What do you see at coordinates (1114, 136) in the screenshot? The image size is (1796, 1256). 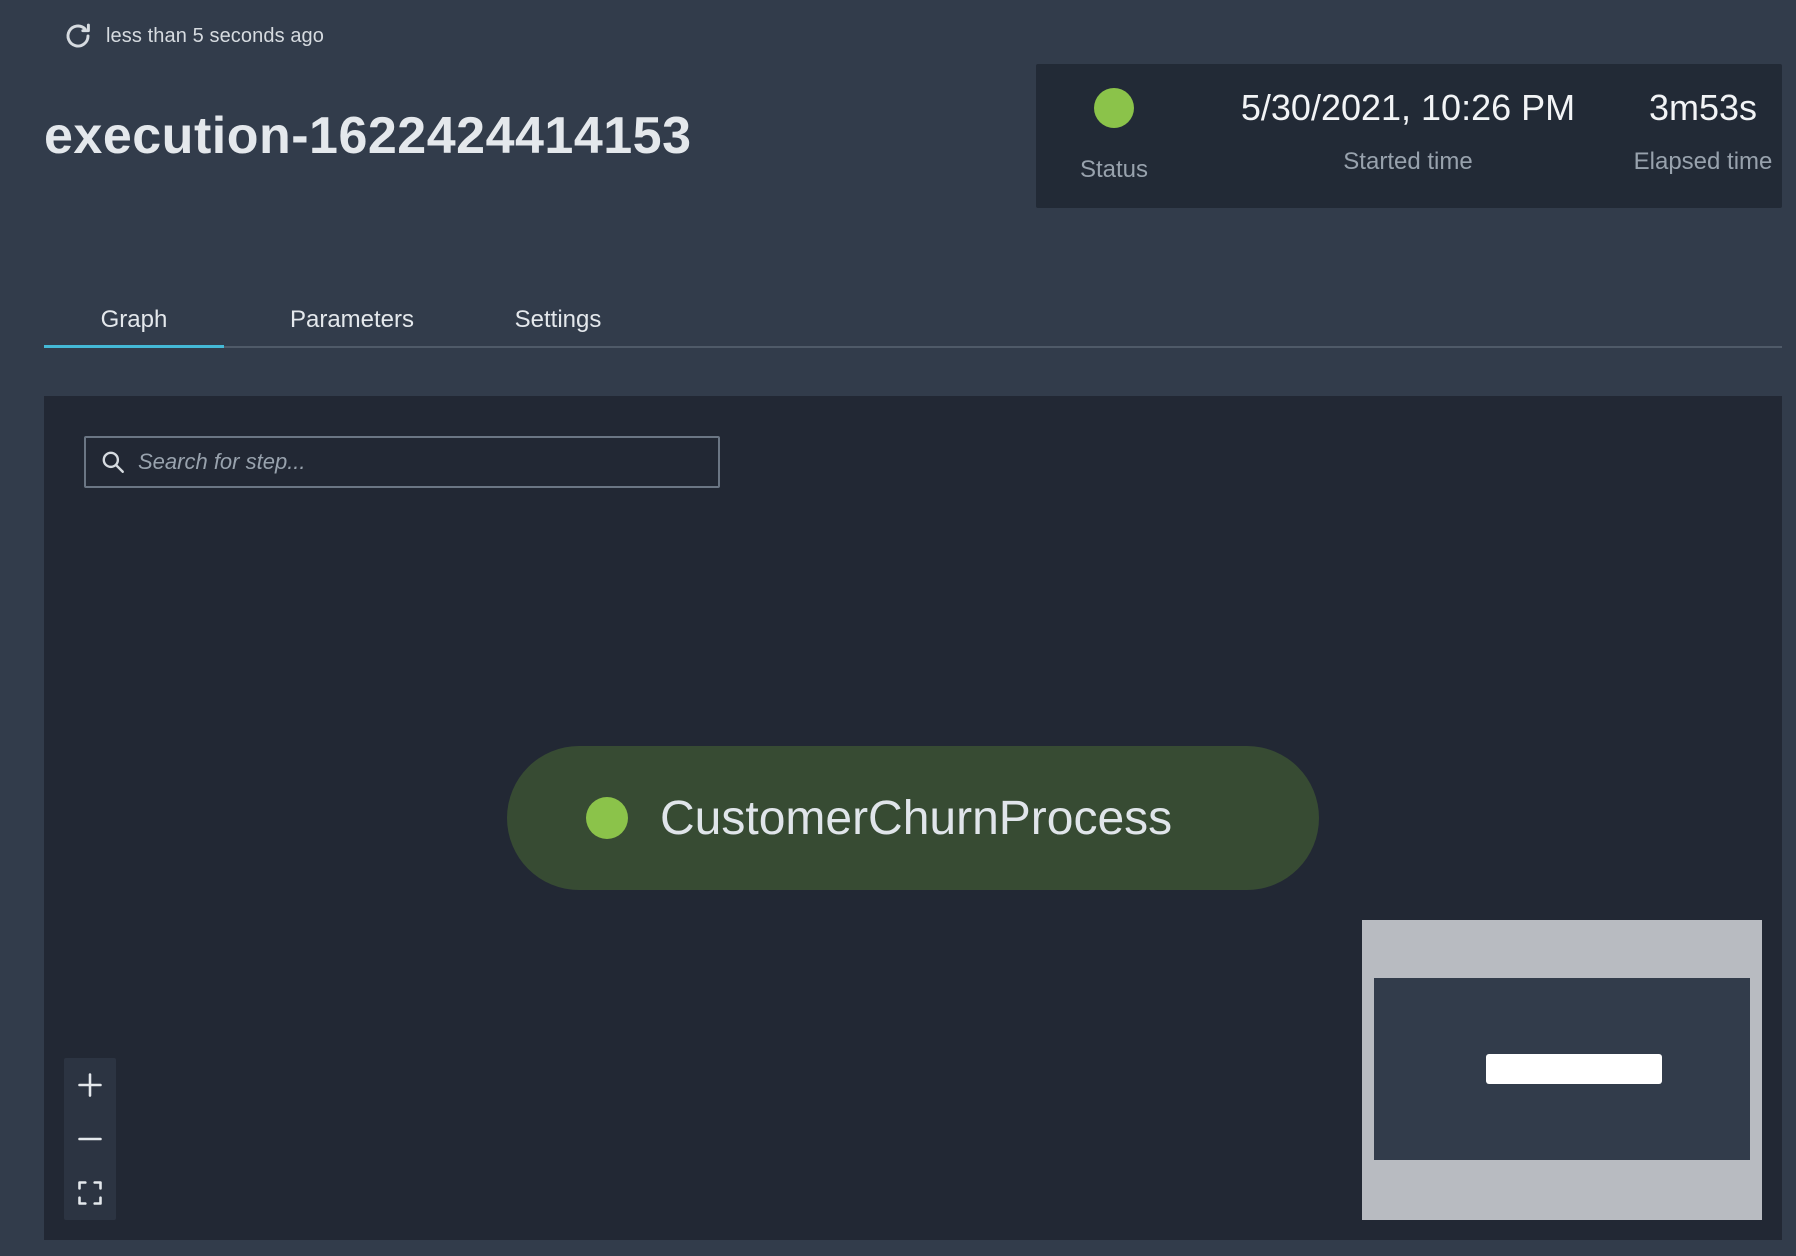 I see `status-column: Status` at bounding box center [1114, 136].